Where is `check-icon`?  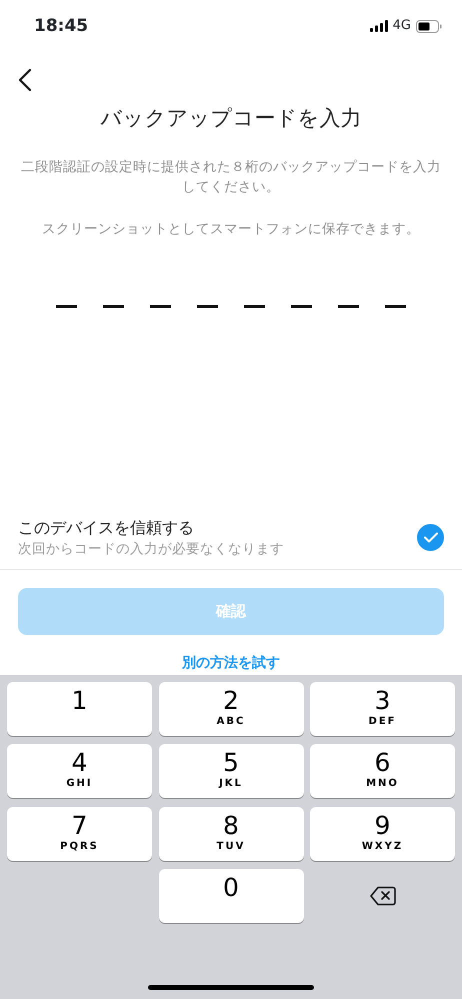 check-icon is located at coordinates (431, 538).